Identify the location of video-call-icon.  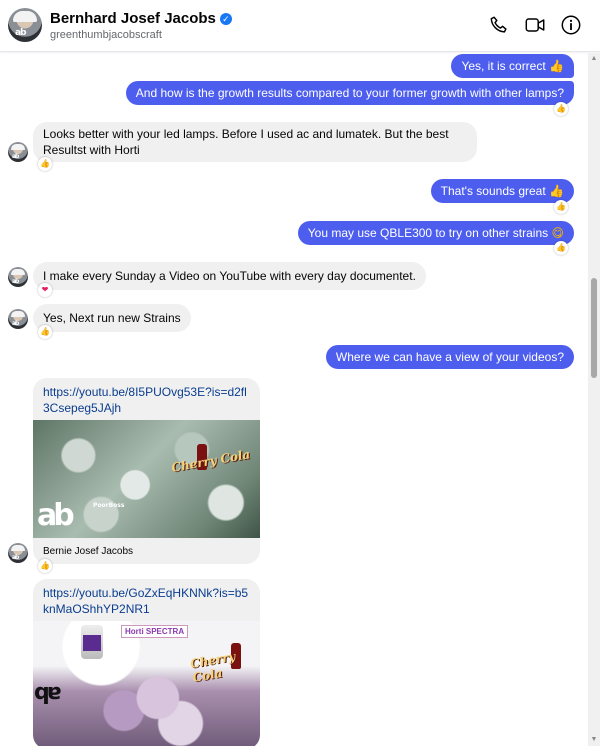
(535, 25).